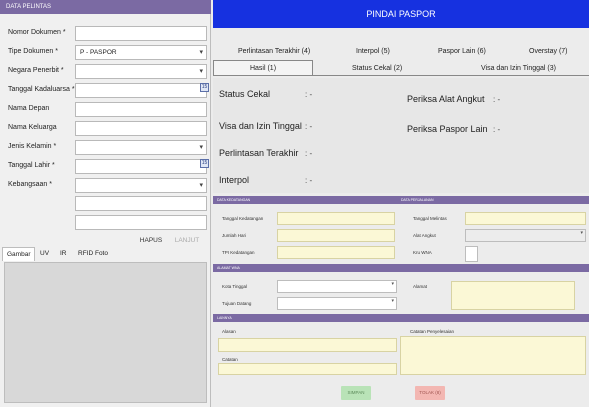  Describe the element at coordinates (141, 147) in the screenshot. I see `jenis-kelamin-select` at that location.